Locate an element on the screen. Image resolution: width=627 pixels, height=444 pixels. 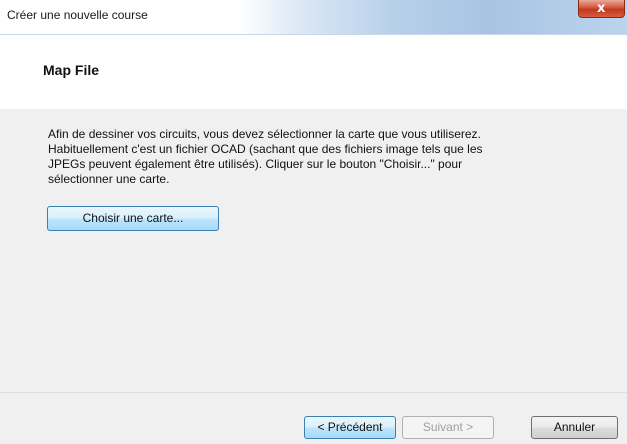
window-title: Créer une nouvelle course is located at coordinates (77, 15).